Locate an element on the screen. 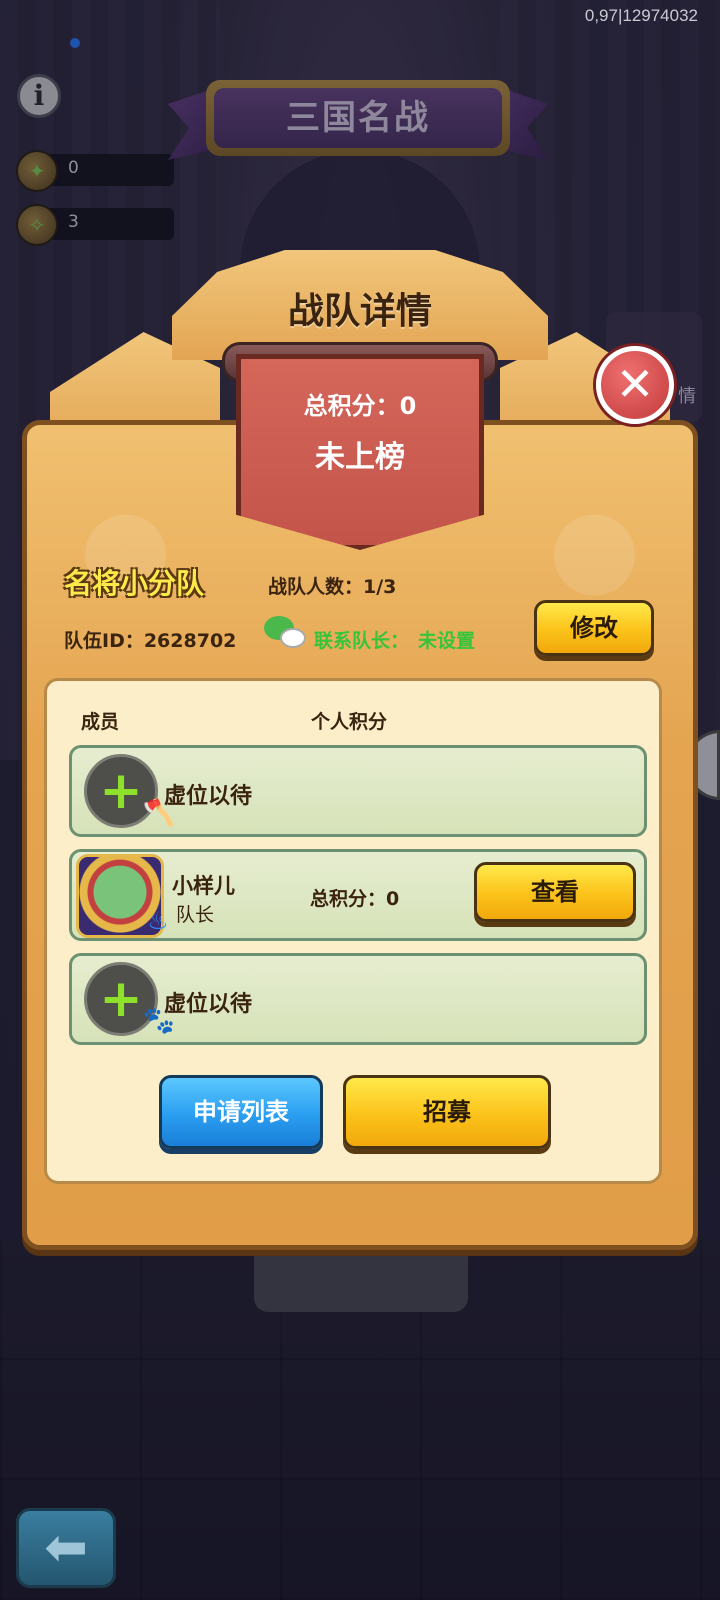 This screenshot has height=1600, width=720. member-name: 小样儿 is located at coordinates (203, 886).